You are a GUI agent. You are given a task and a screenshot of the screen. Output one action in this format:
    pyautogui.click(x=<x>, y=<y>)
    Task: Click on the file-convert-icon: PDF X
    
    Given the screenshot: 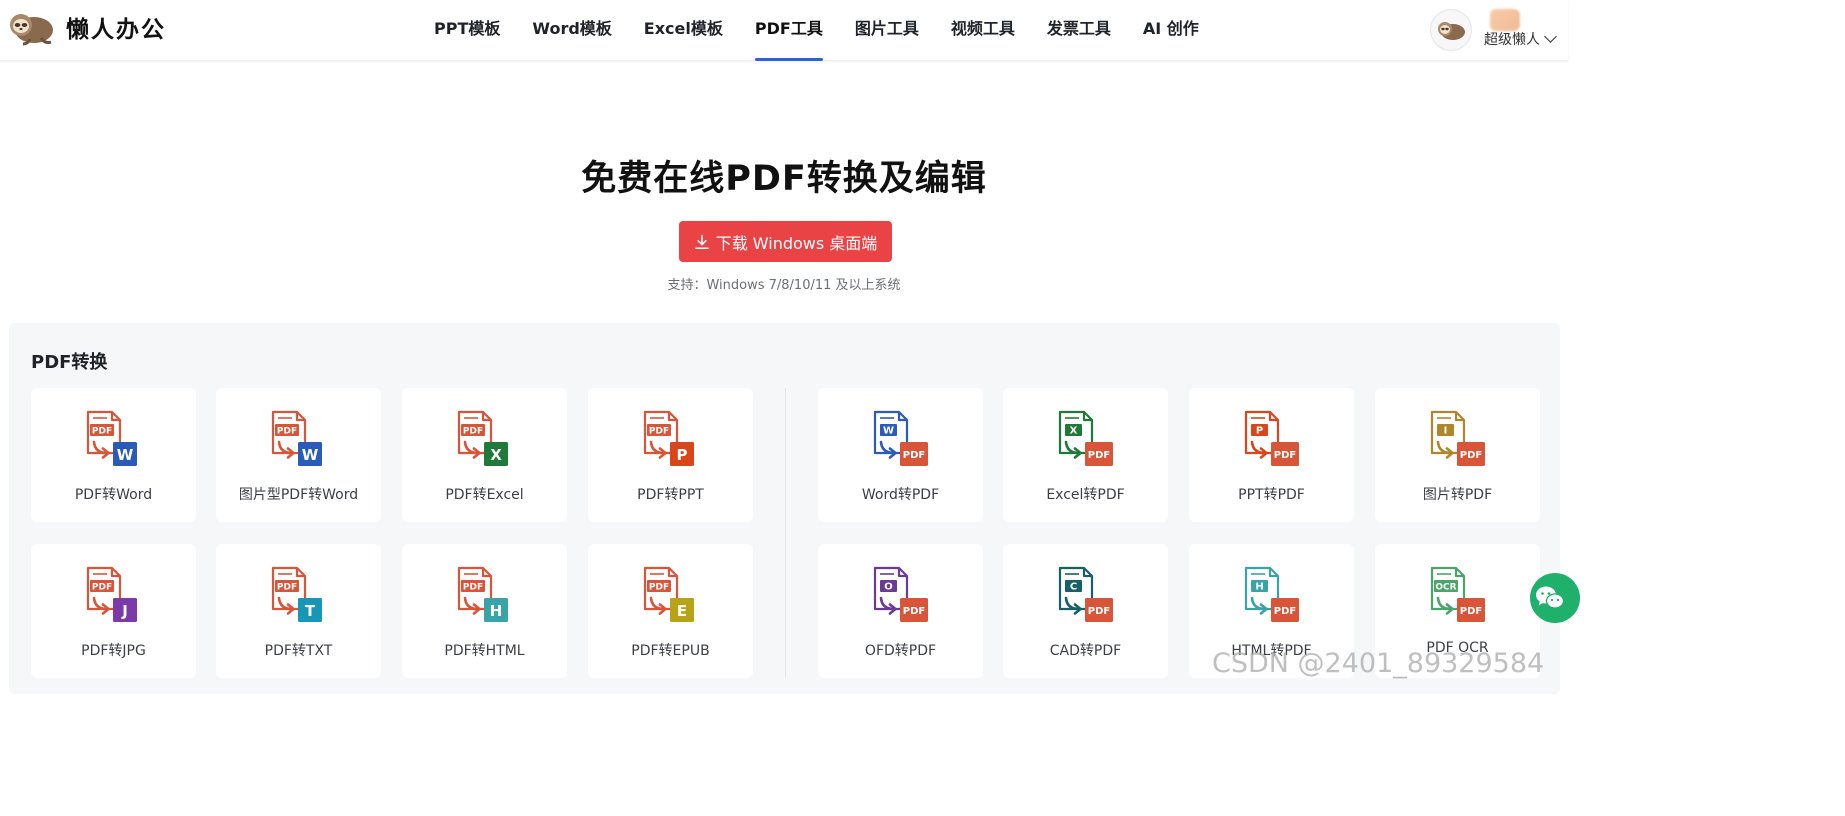 What is the action you would take?
    pyautogui.click(x=482, y=438)
    